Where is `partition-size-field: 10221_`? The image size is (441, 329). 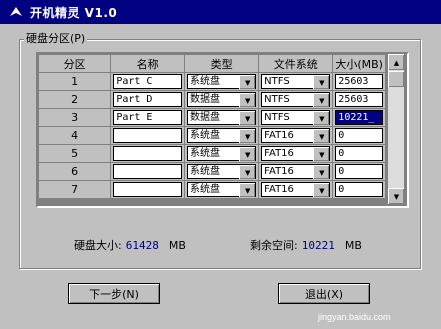 partition-size-field: 10221_ is located at coordinates (359, 117).